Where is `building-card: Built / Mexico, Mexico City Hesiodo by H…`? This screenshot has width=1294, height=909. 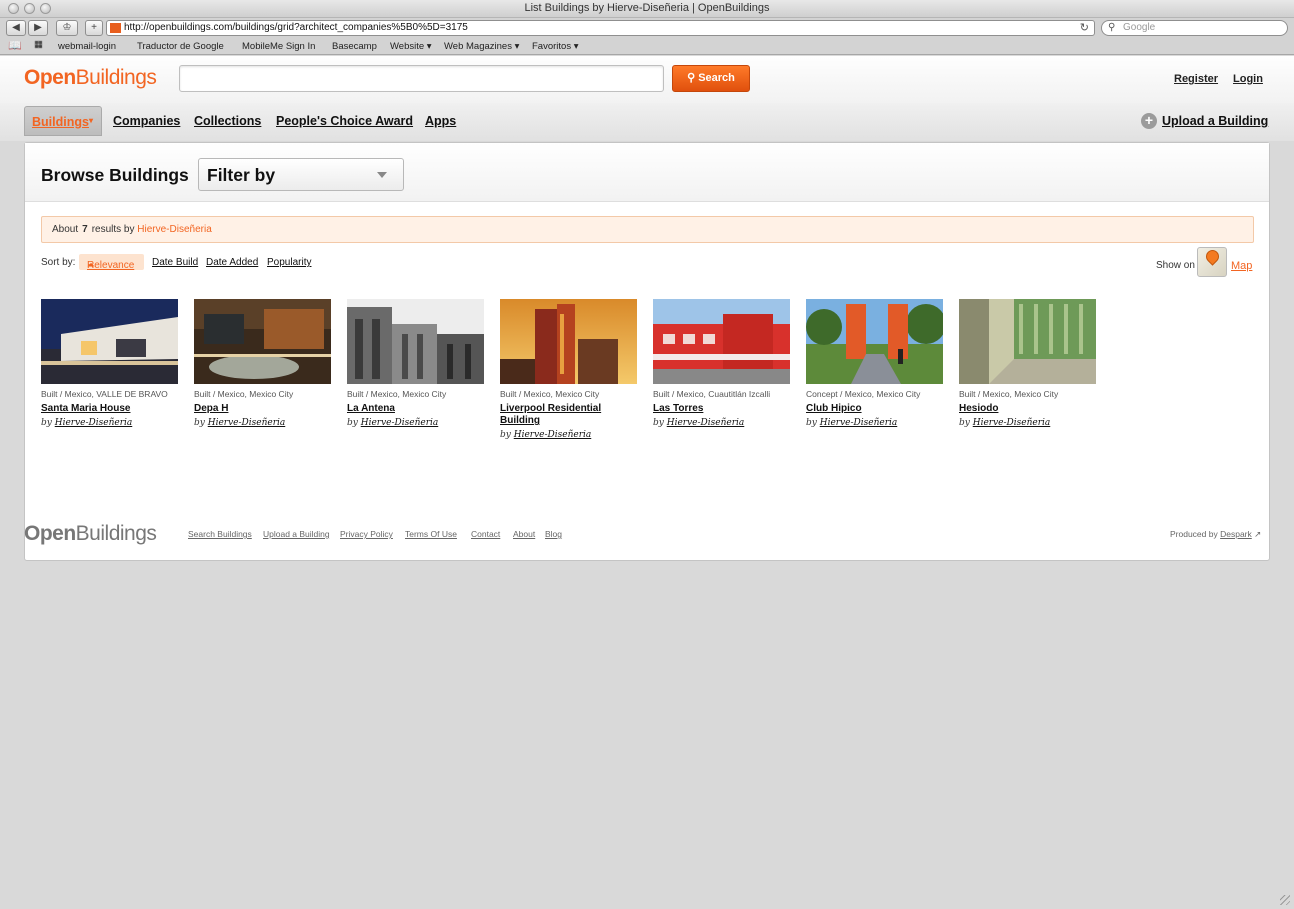
building-card: Built / Mexico, Mexico City Hesiodo by H… is located at coordinates (1029, 363).